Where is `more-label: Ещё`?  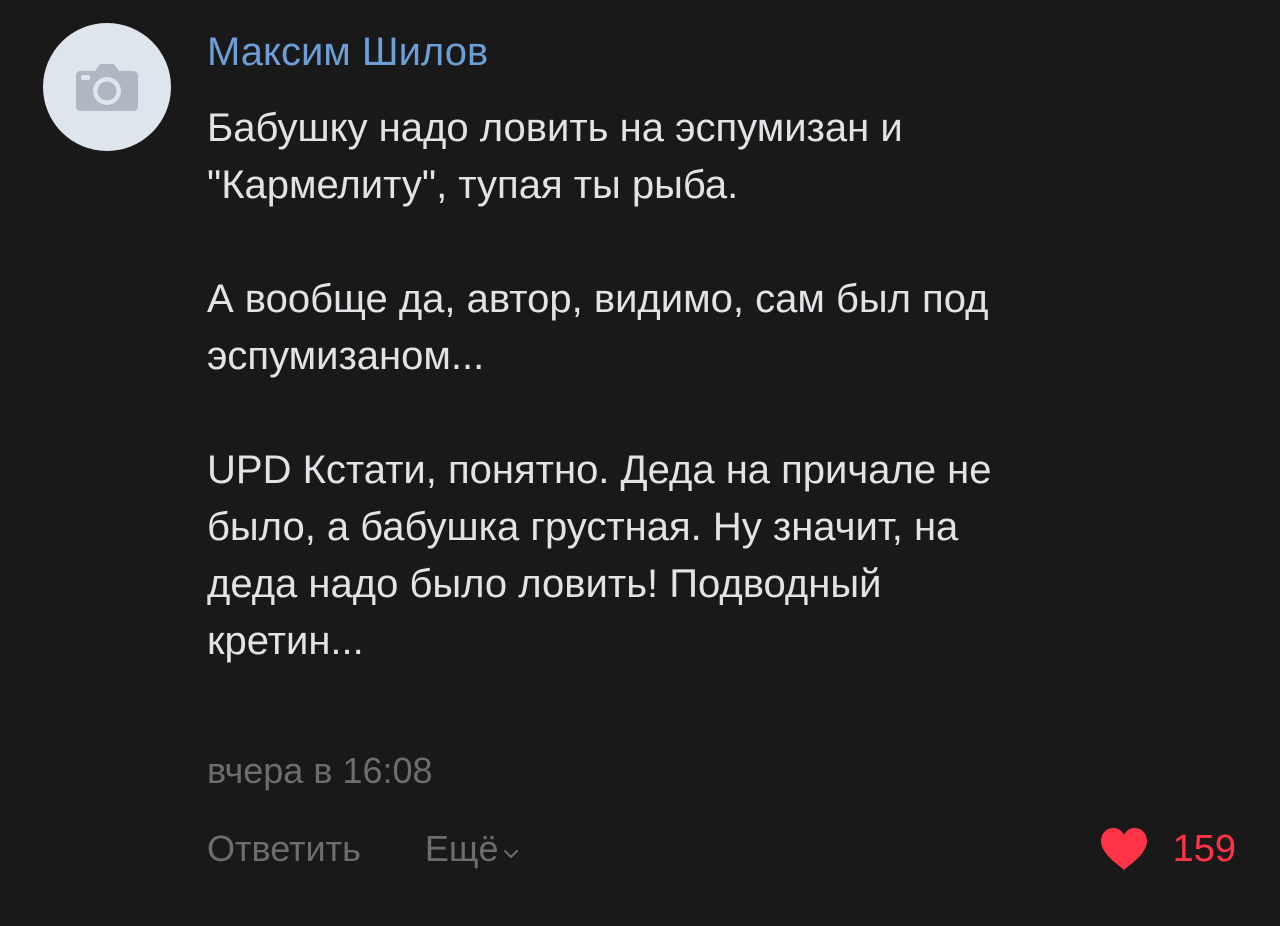
more-label: Ещё is located at coordinates (461, 848).